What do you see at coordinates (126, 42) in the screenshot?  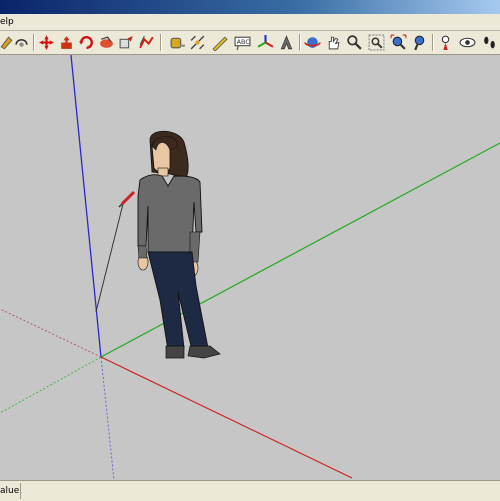 I see `scale-tool-icon` at bounding box center [126, 42].